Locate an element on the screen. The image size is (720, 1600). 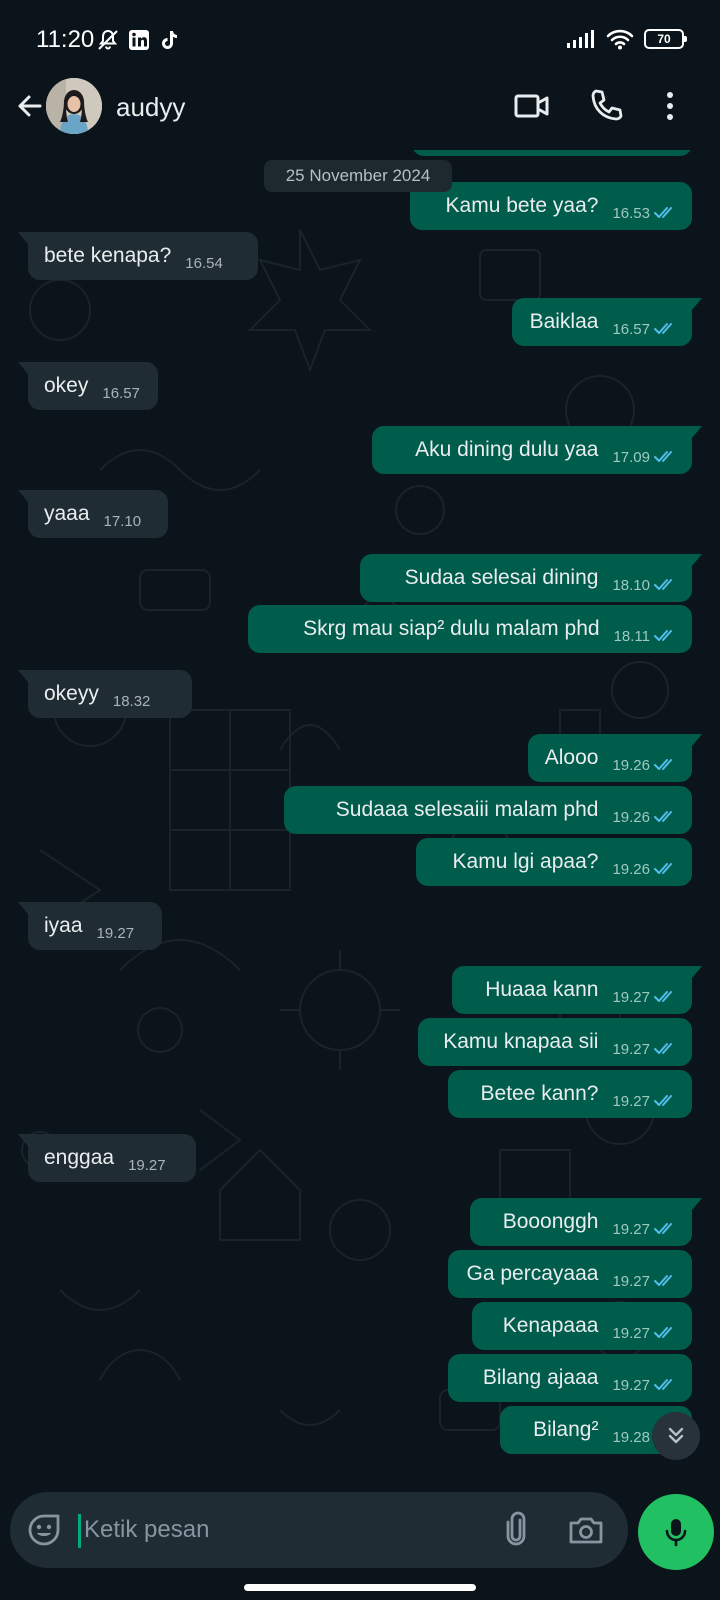
avatar is located at coordinates (74, 106).